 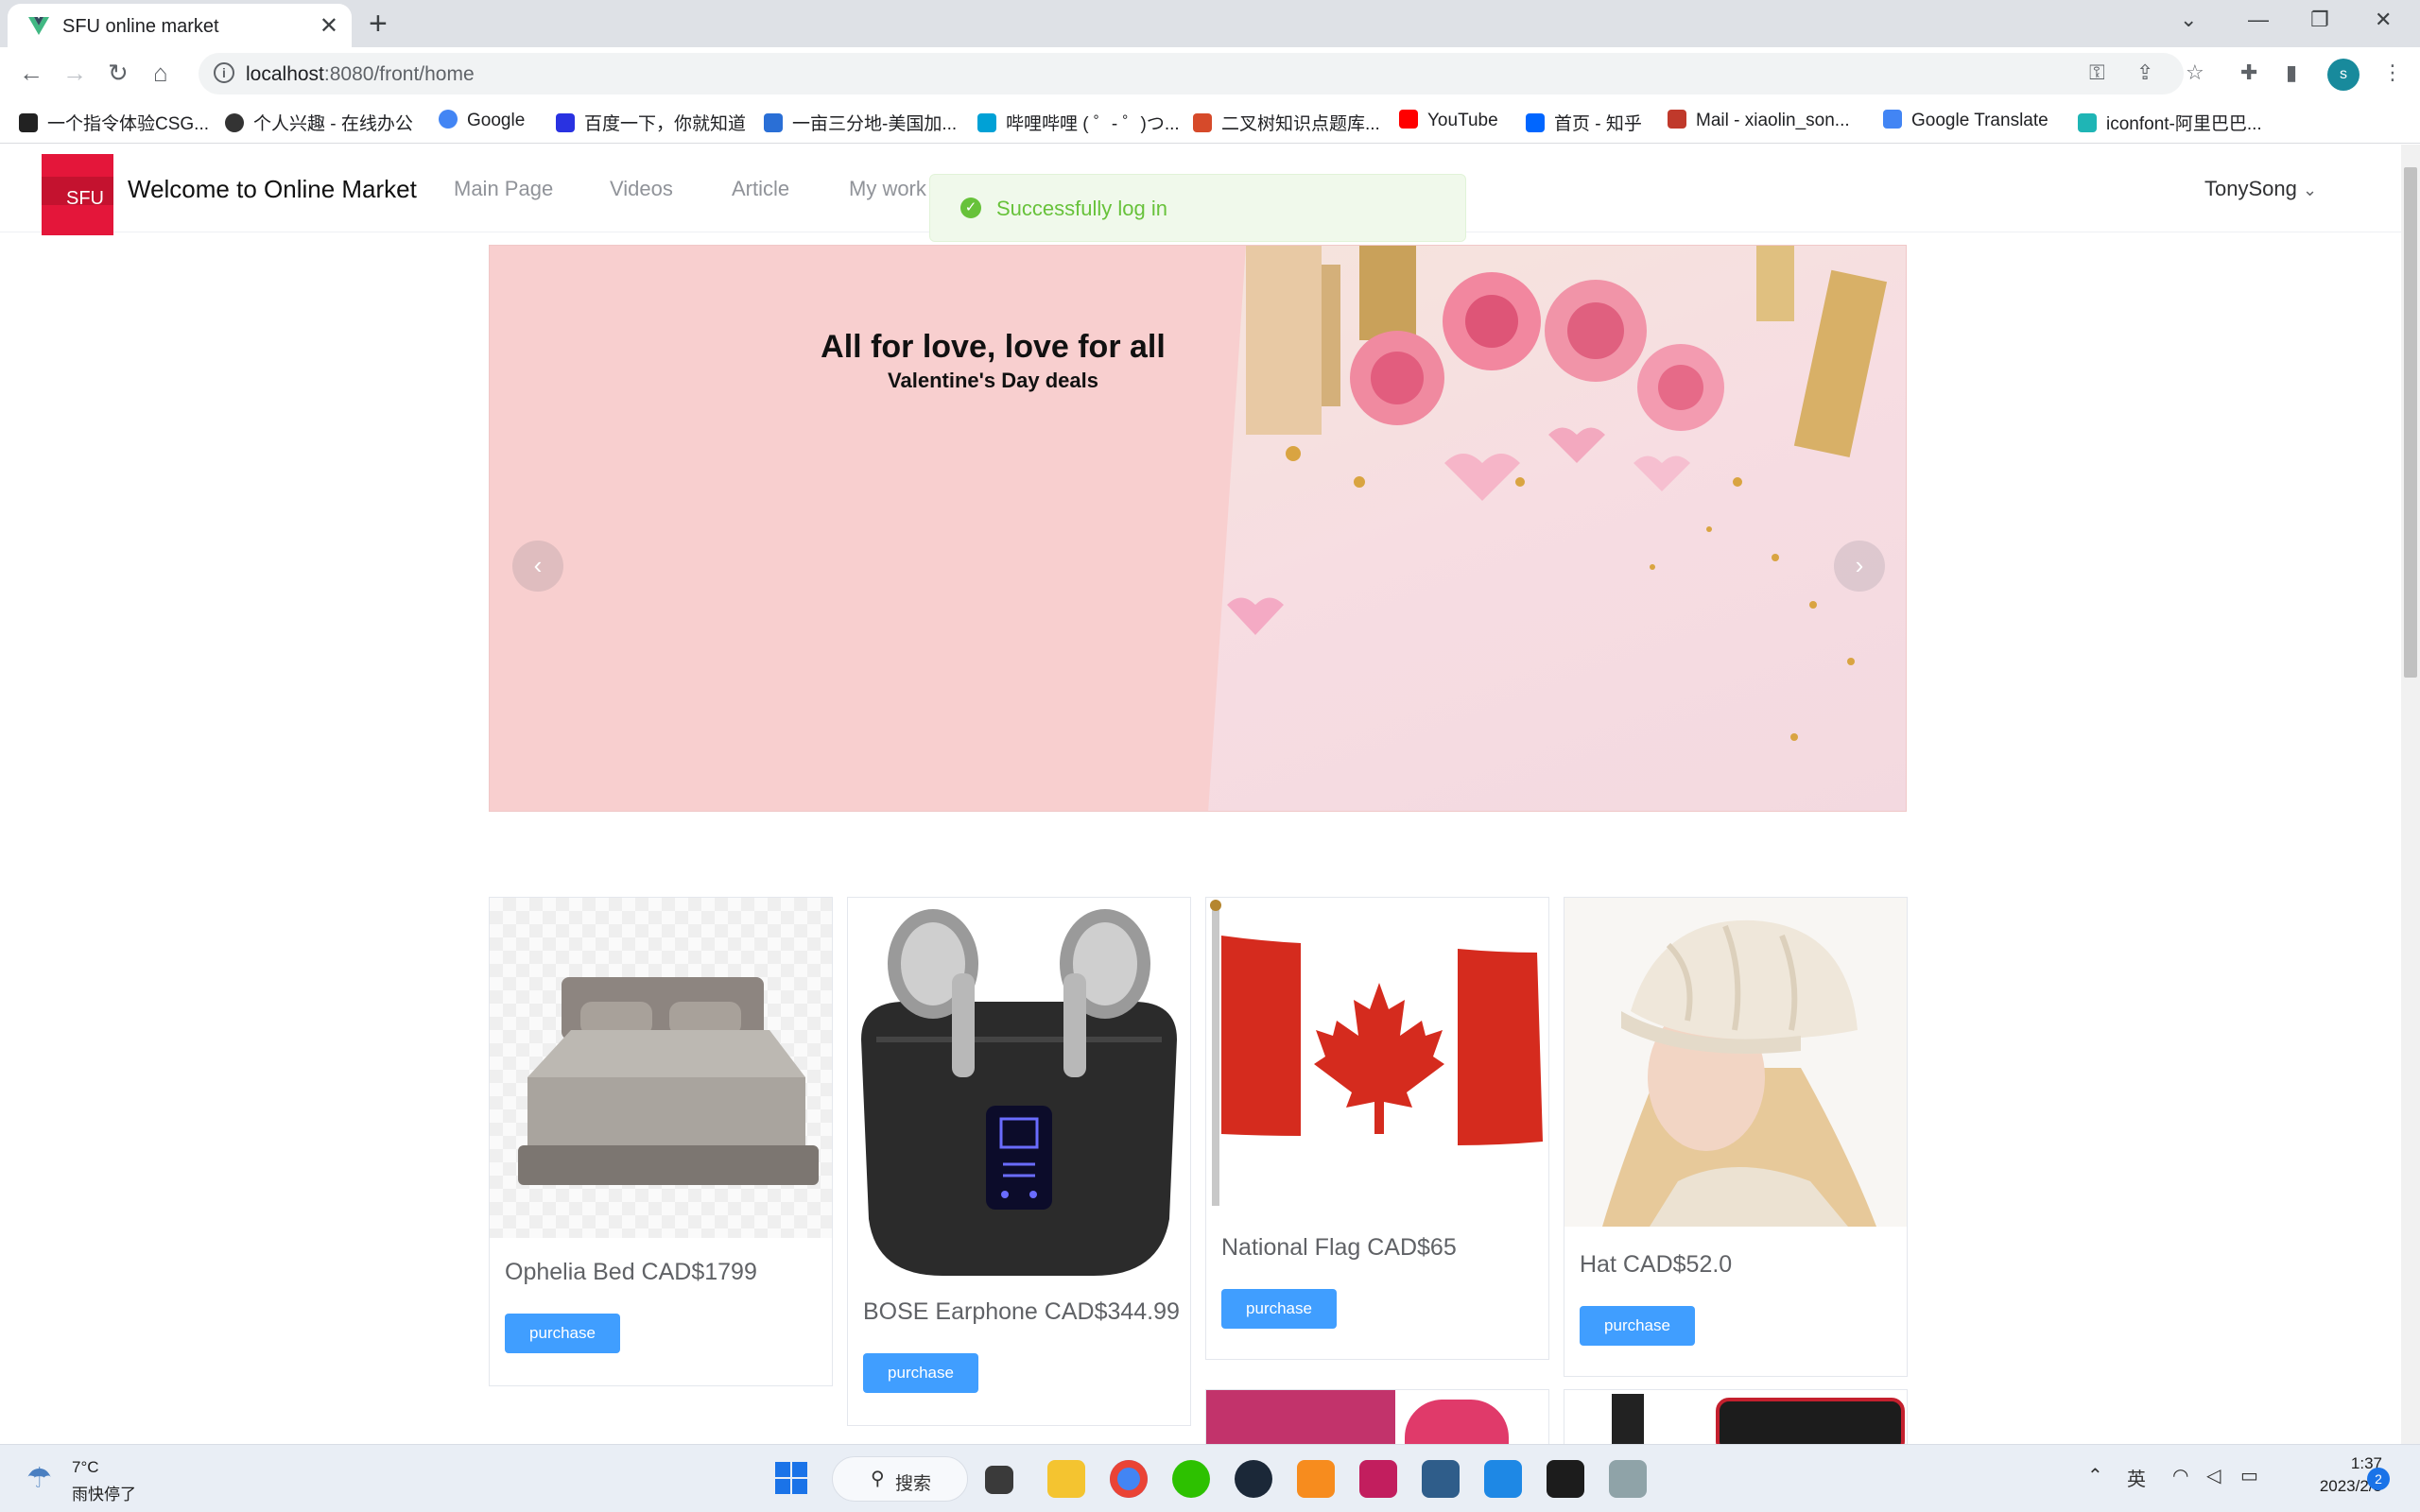 I want to click on bookmark-item: Google, so click(x=482, y=120).